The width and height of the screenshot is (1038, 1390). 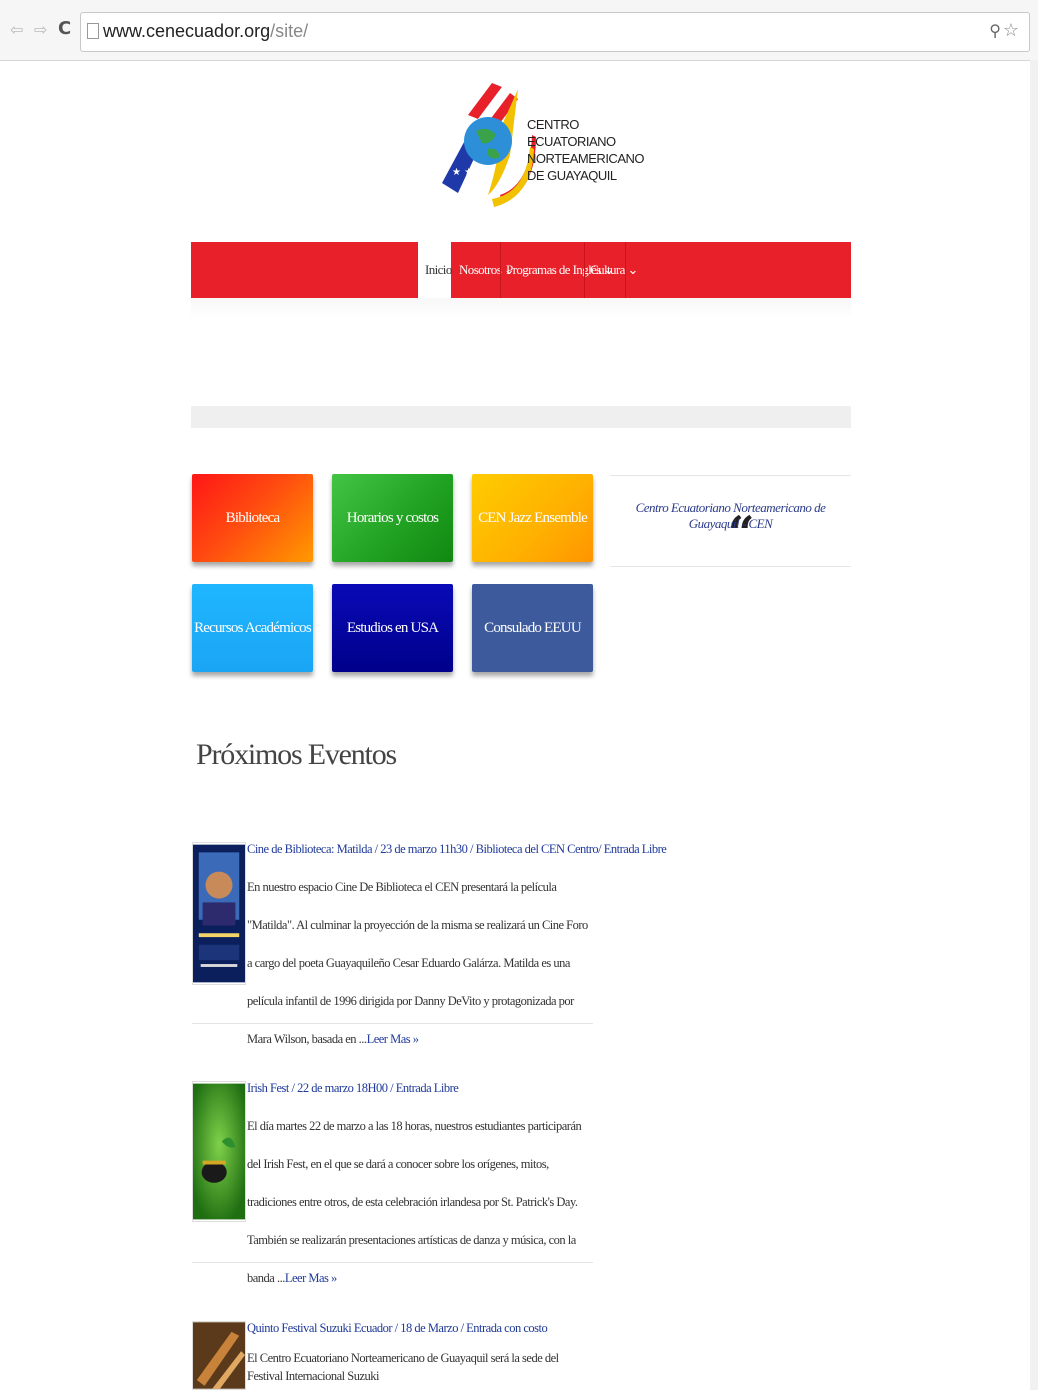 I want to click on nav-item-inicio: Inicio, so click(x=438, y=270).